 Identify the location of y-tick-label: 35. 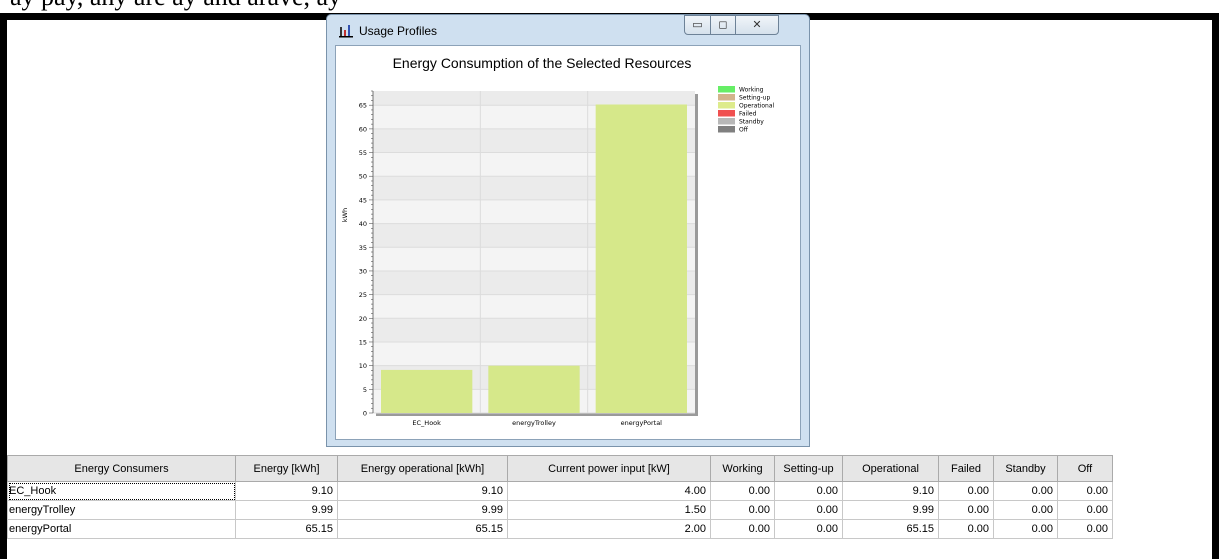
(363, 248).